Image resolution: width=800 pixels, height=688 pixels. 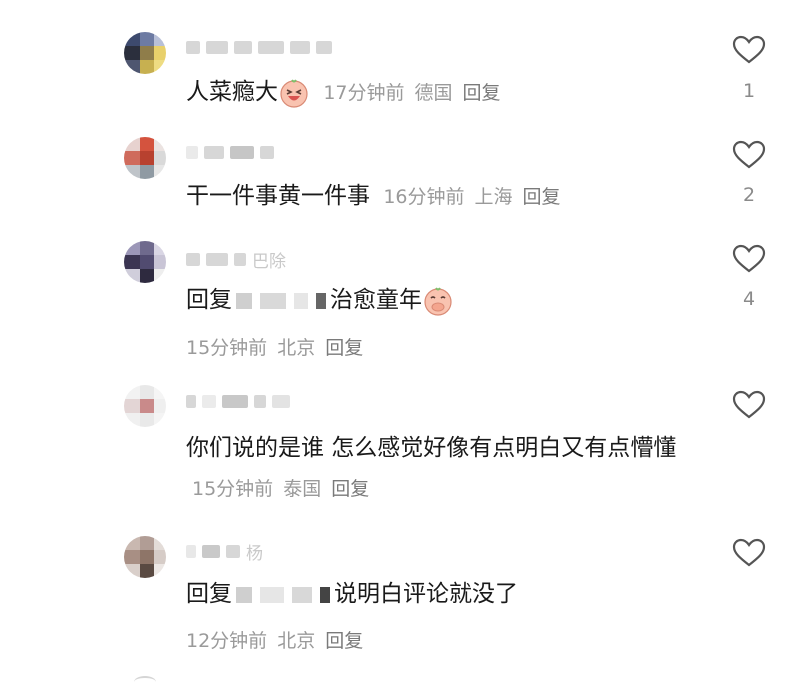 I want to click on comment-text: 人菜瘾大 17分钟前 德国 回复, so click(x=443, y=92).